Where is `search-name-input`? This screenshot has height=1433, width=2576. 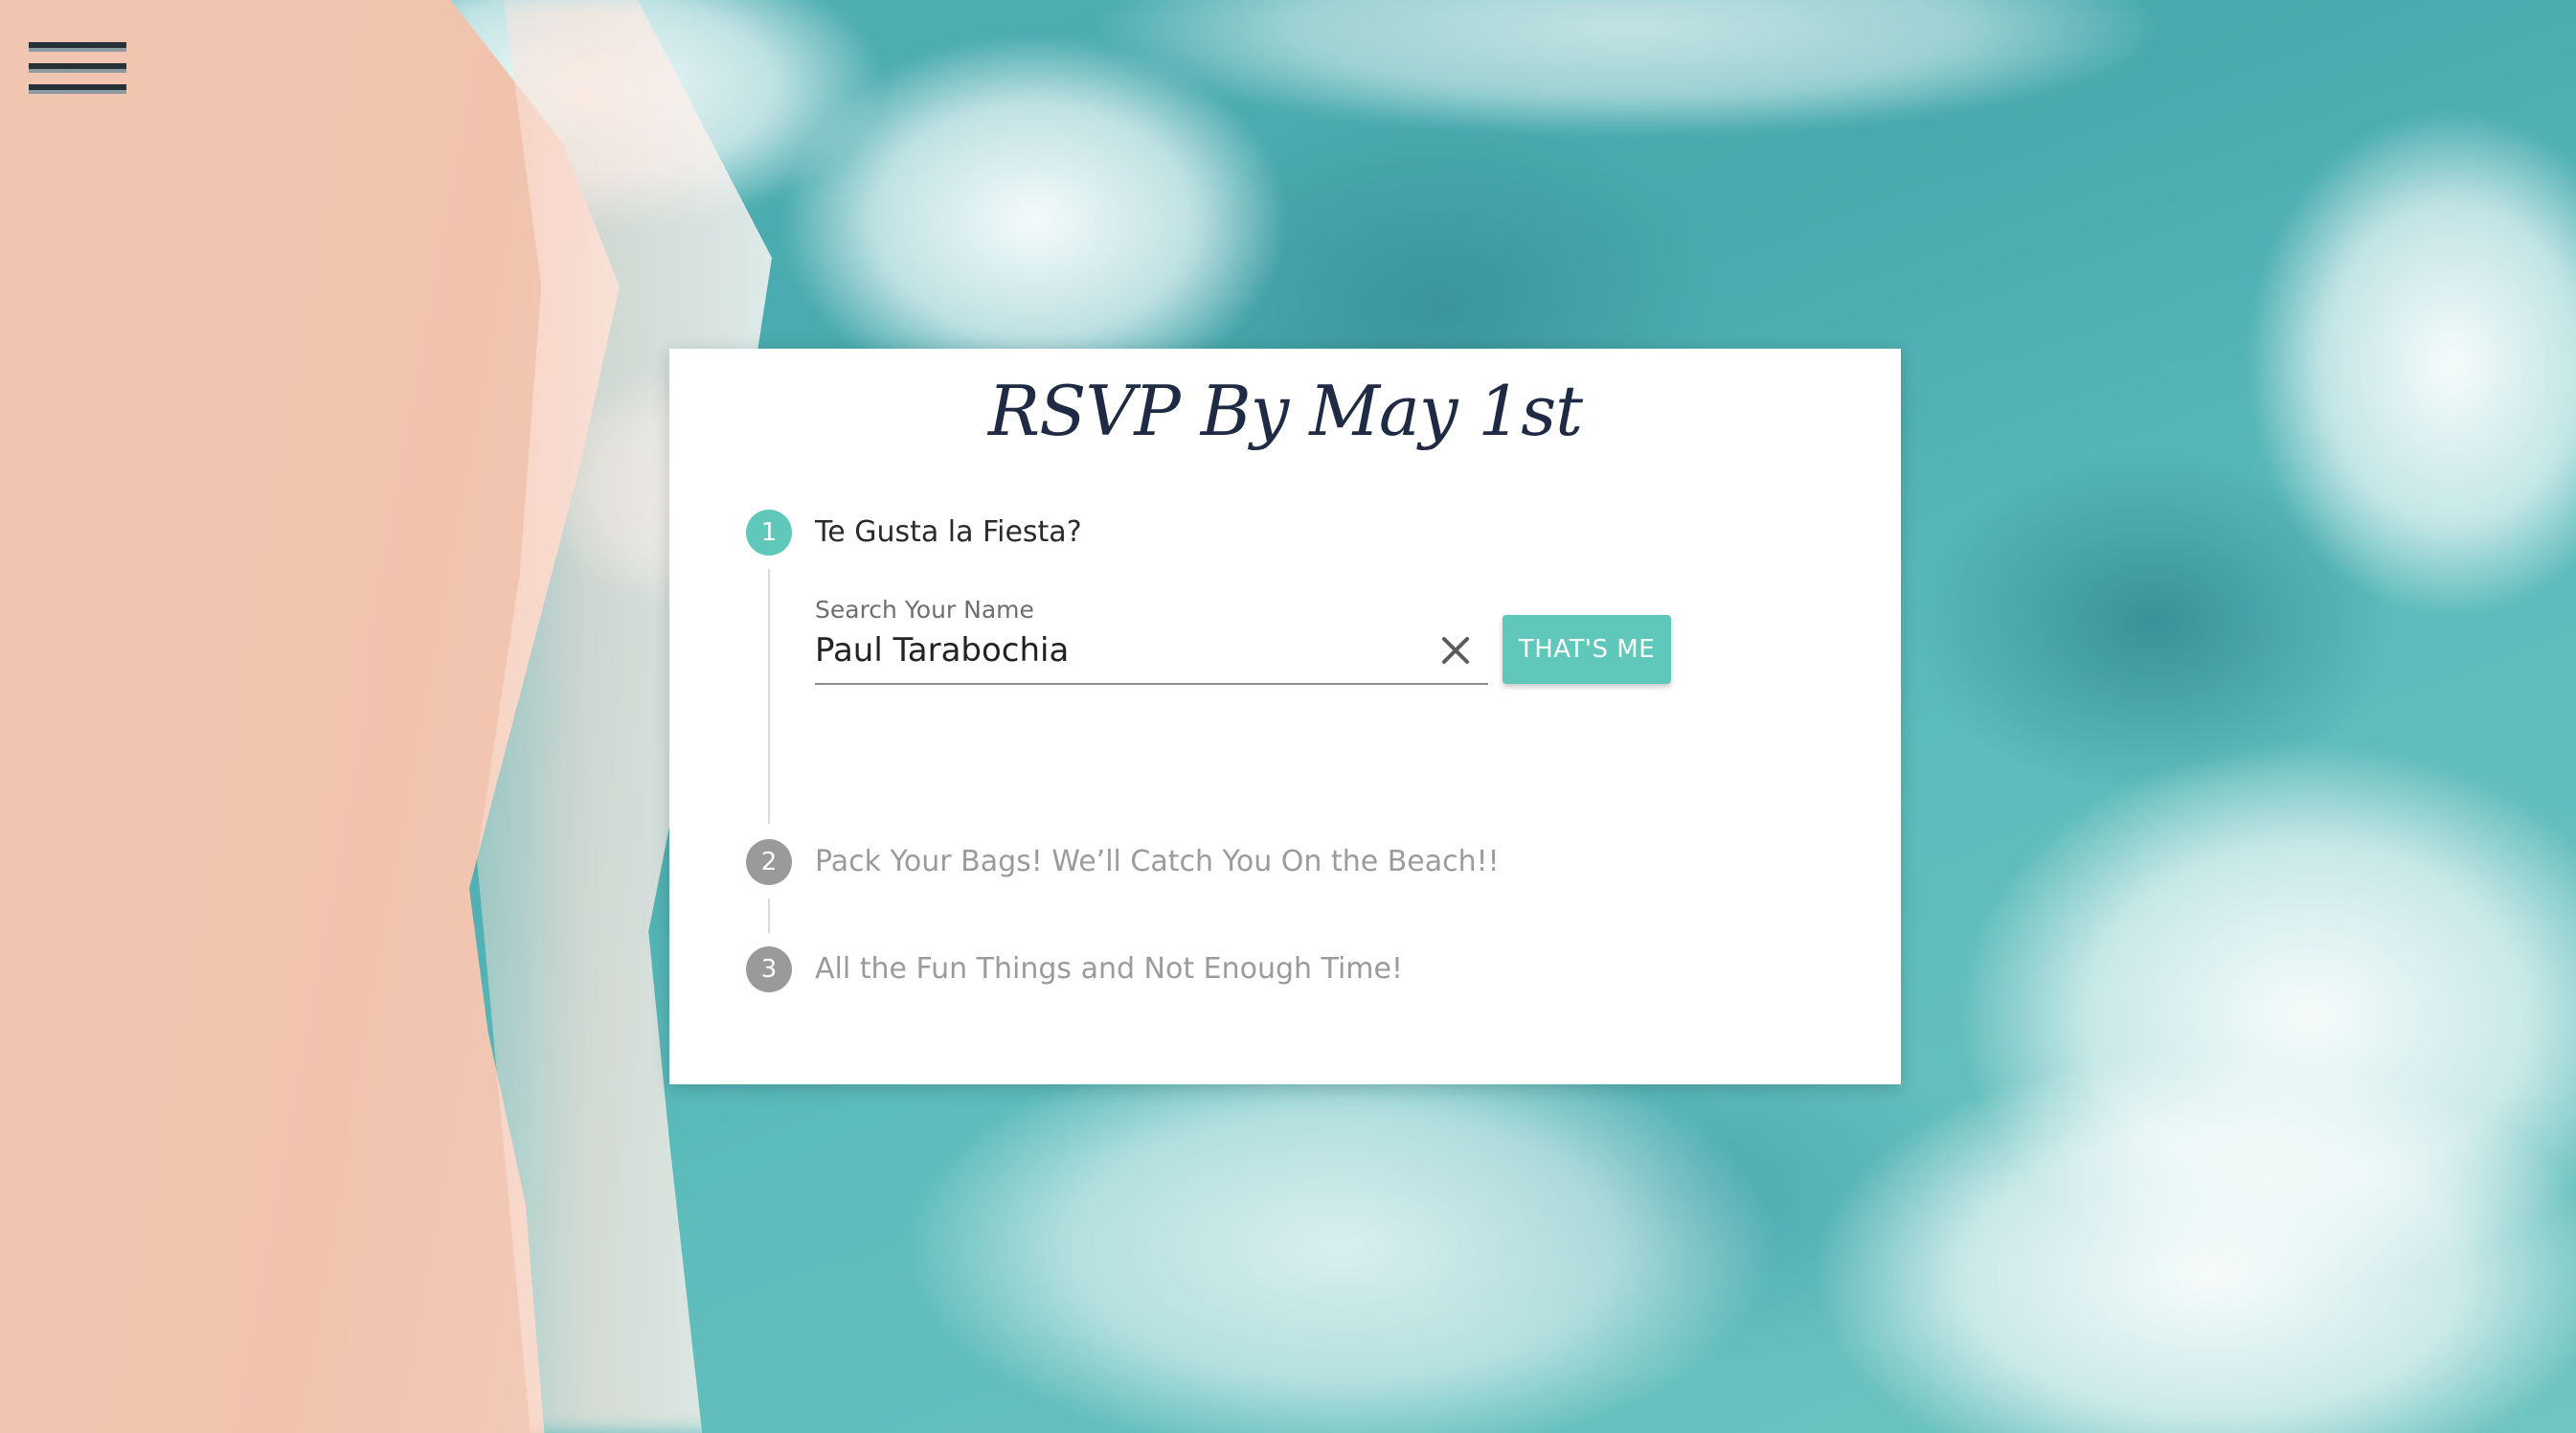
search-name-input is located at coordinates (1121, 650).